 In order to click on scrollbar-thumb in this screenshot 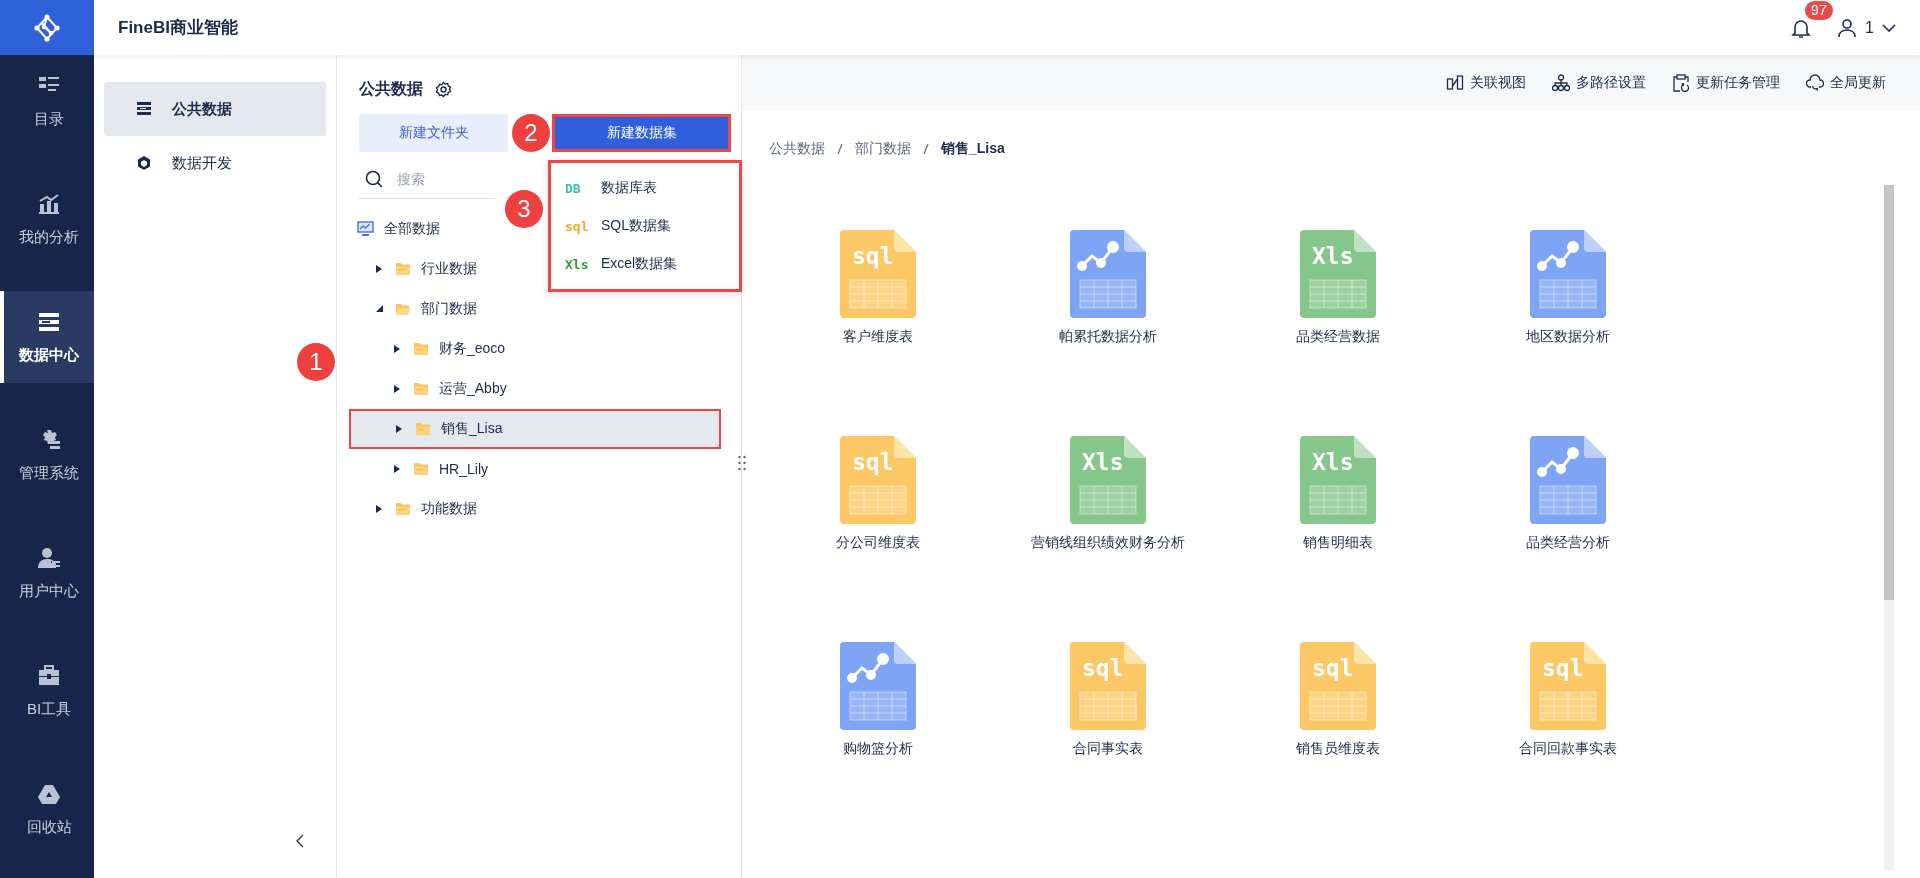, I will do `click(1889, 392)`.